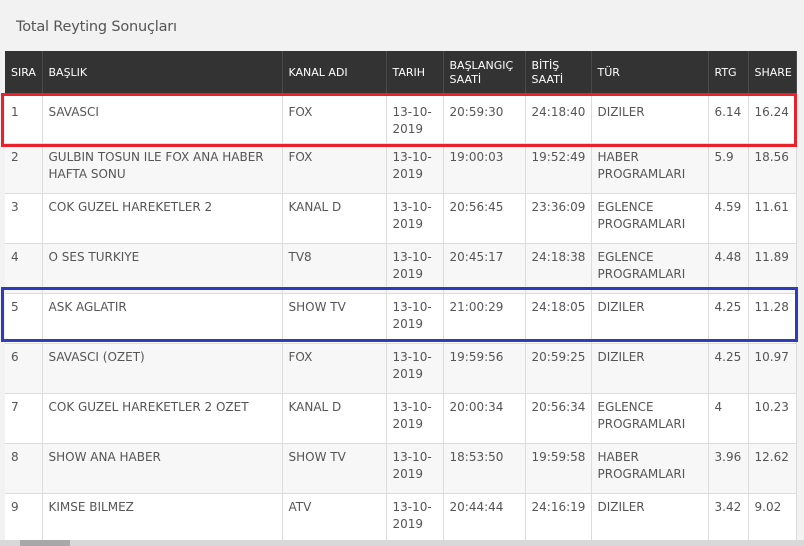  Describe the element at coordinates (162, 468) in the screenshot. I see `cell-title: SHOW ANA HABER` at that location.